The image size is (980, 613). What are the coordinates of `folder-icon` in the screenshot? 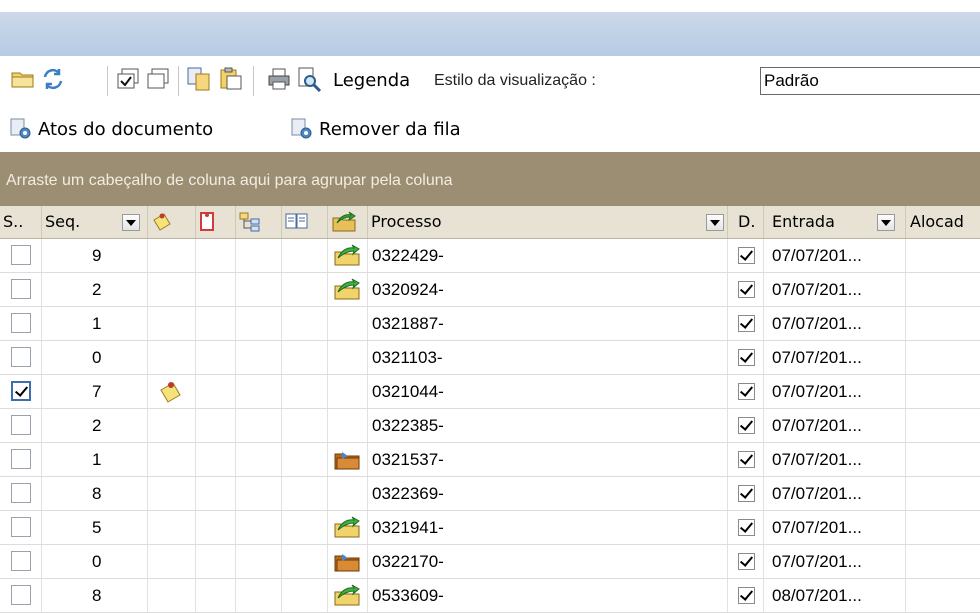 It's located at (23, 79).